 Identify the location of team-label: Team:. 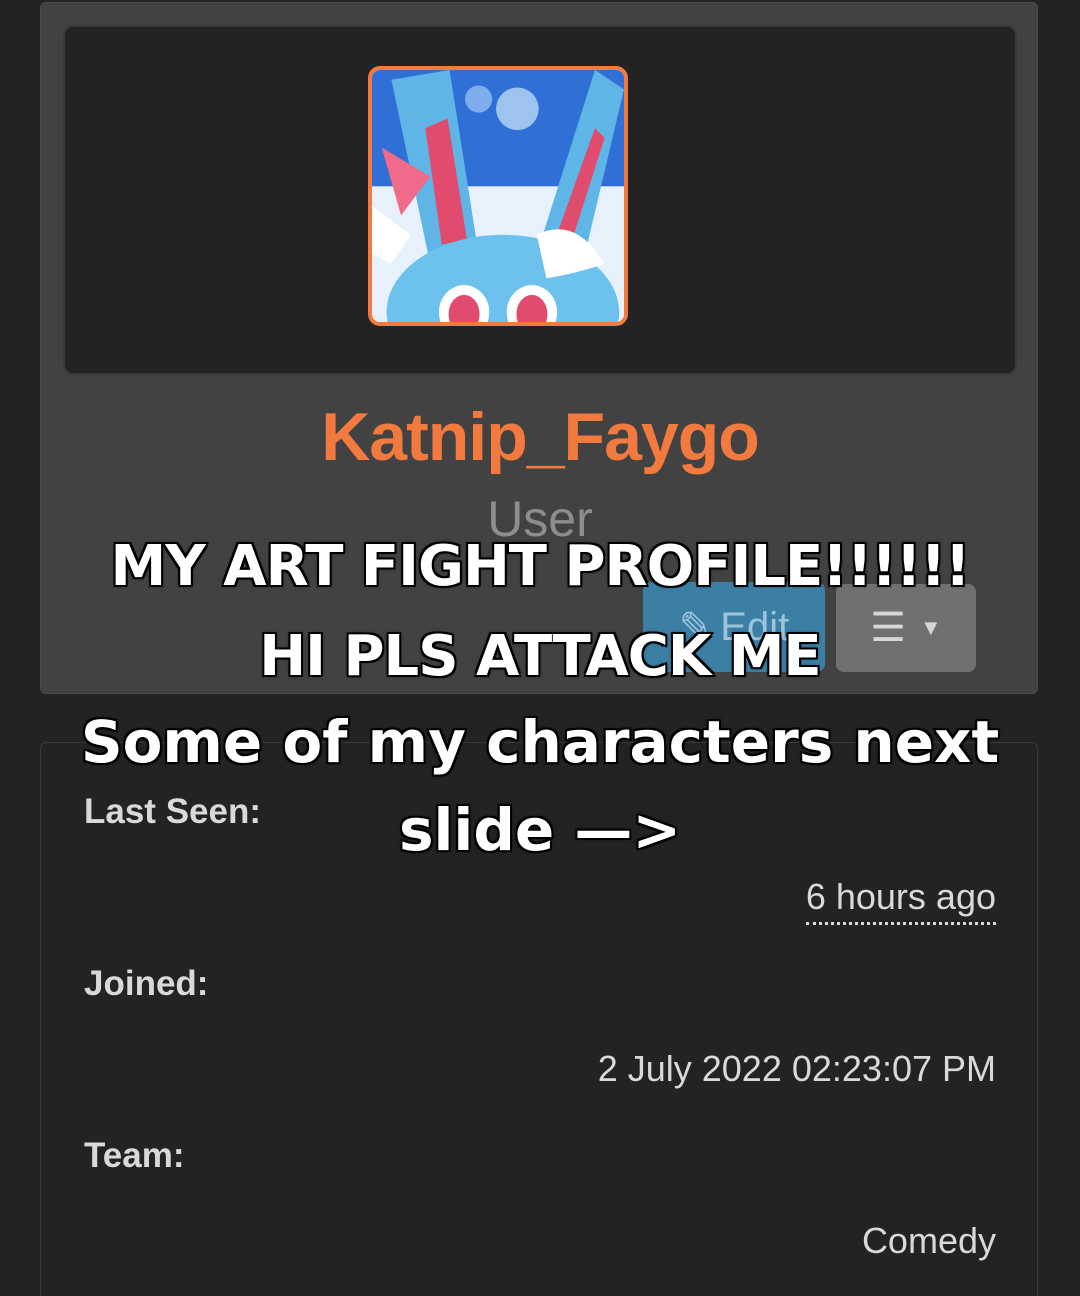
(134, 1155).